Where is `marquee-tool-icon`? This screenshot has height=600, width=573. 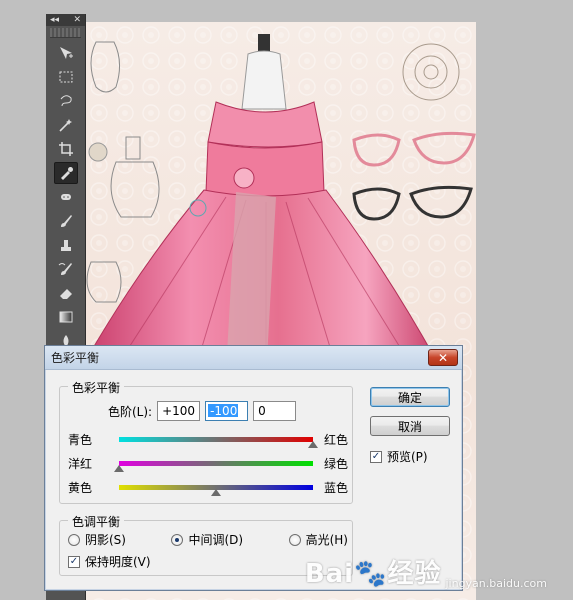
marquee-tool-icon is located at coordinates (66, 77).